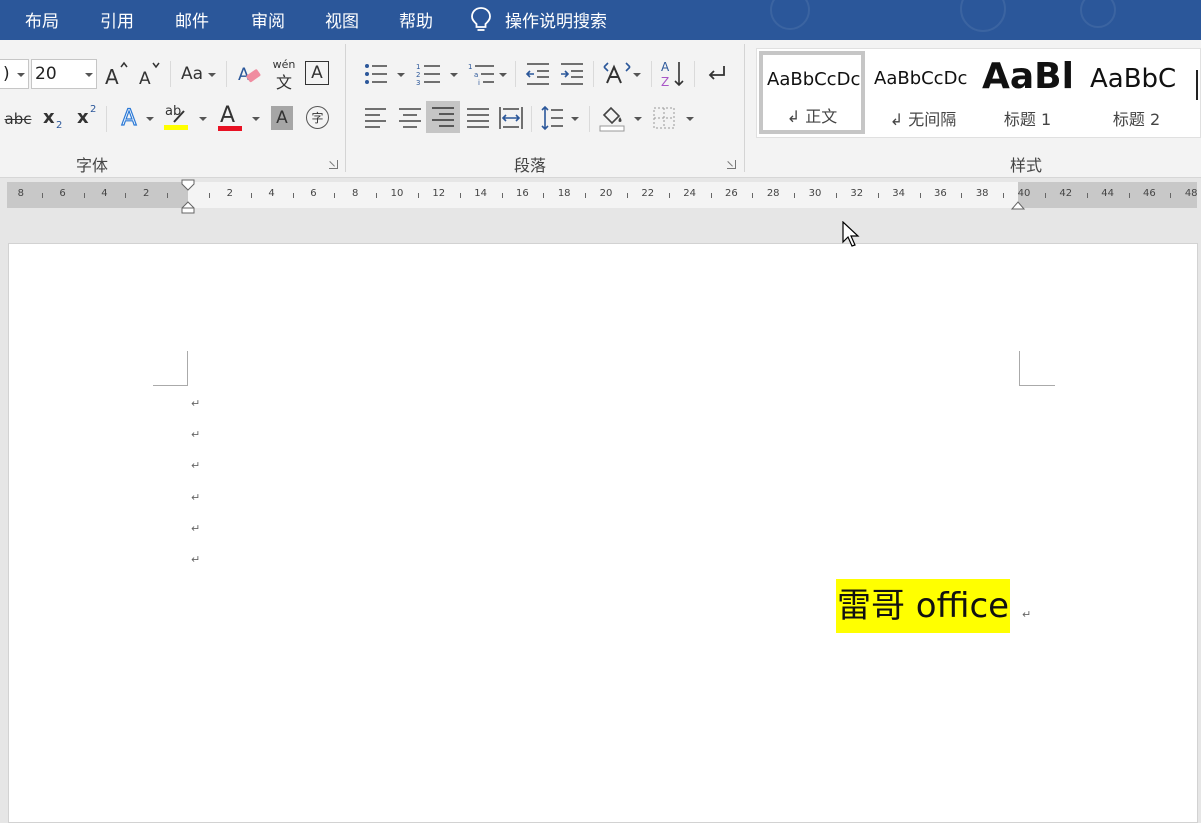 The image size is (1201, 823). What do you see at coordinates (812, 92) in the screenshot?
I see `style-normal: AaBbCcDc ↲ 正文` at bounding box center [812, 92].